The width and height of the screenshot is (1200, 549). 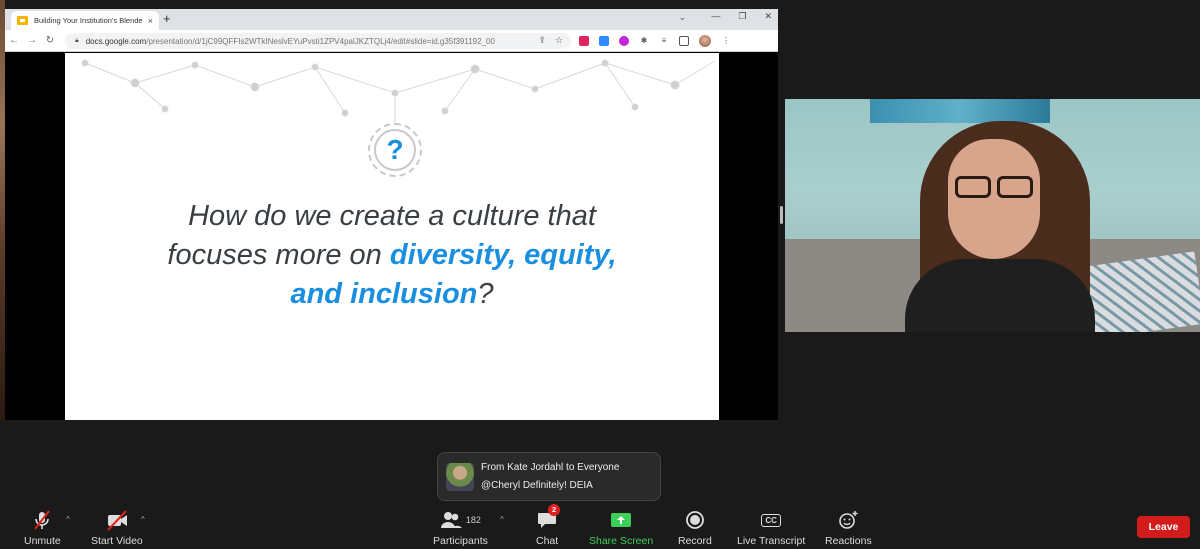 What do you see at coordinates (550, 467) in the screenshot?
I see `chat-sender: From Kate Jordahl to Everyone` at bounding box center [550, 467].